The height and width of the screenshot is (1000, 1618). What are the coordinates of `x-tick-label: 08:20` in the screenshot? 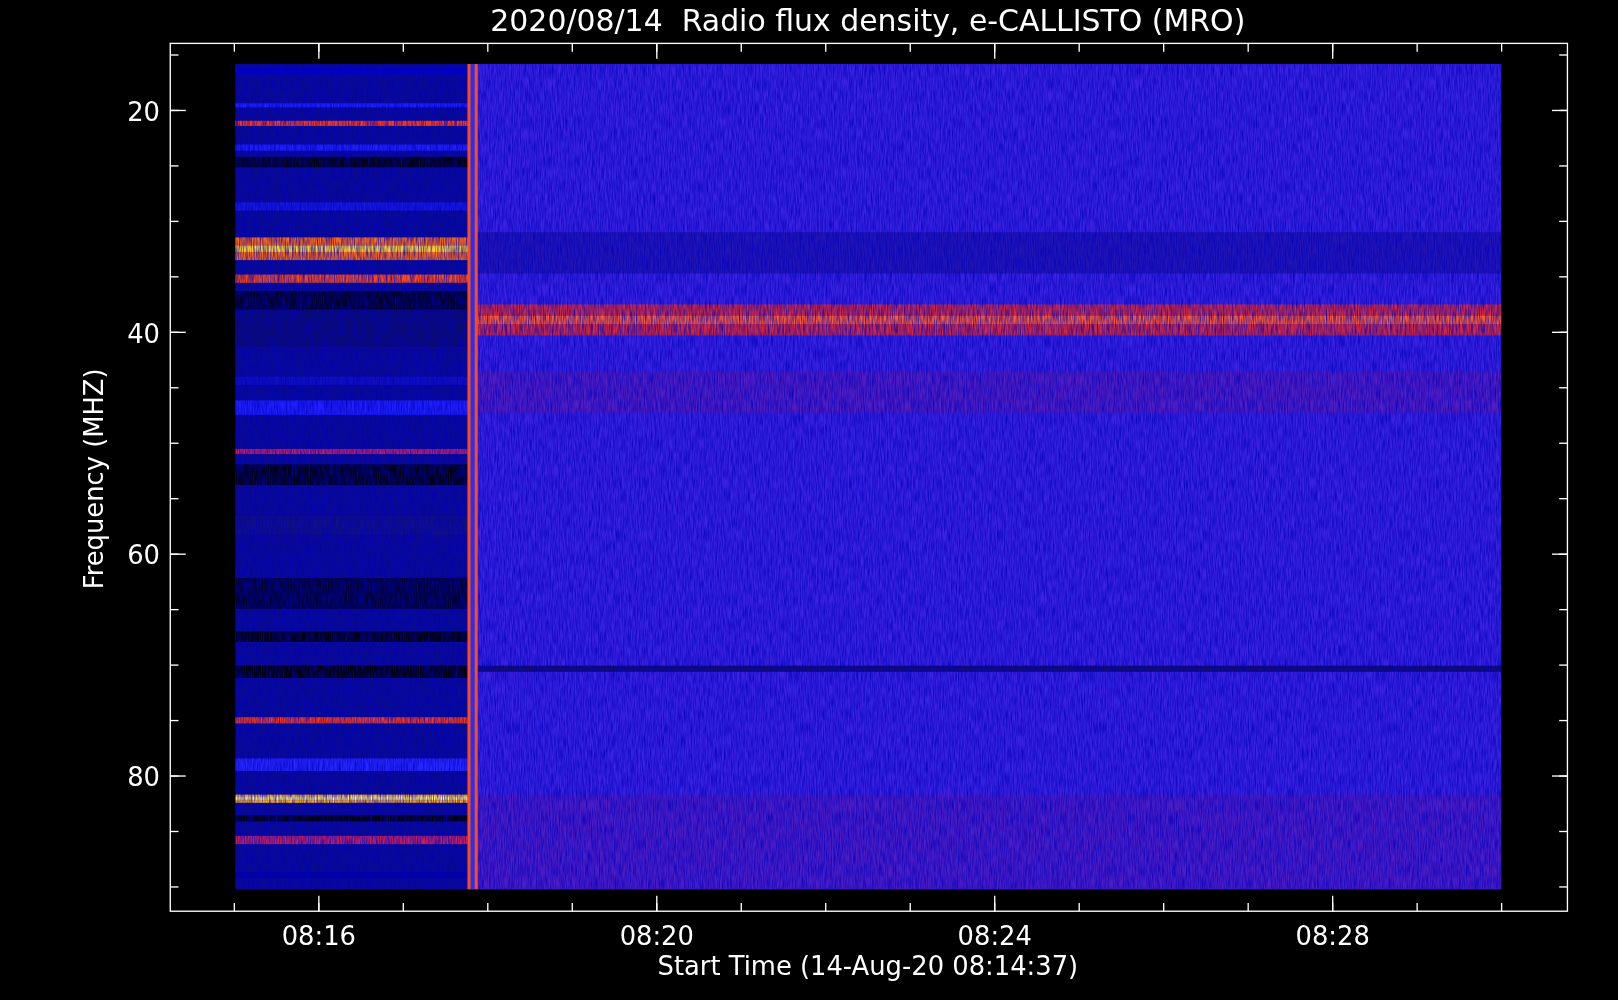 It's located at (656, 936).